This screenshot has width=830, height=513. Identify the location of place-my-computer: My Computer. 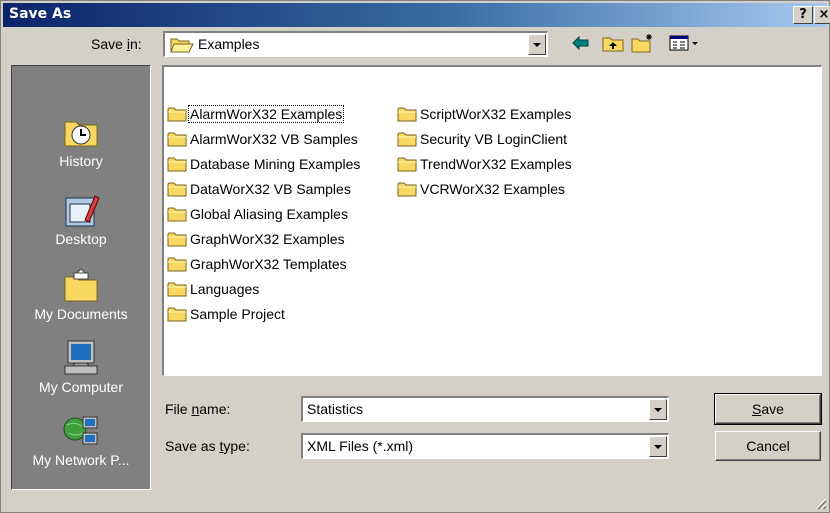
(81, 366).